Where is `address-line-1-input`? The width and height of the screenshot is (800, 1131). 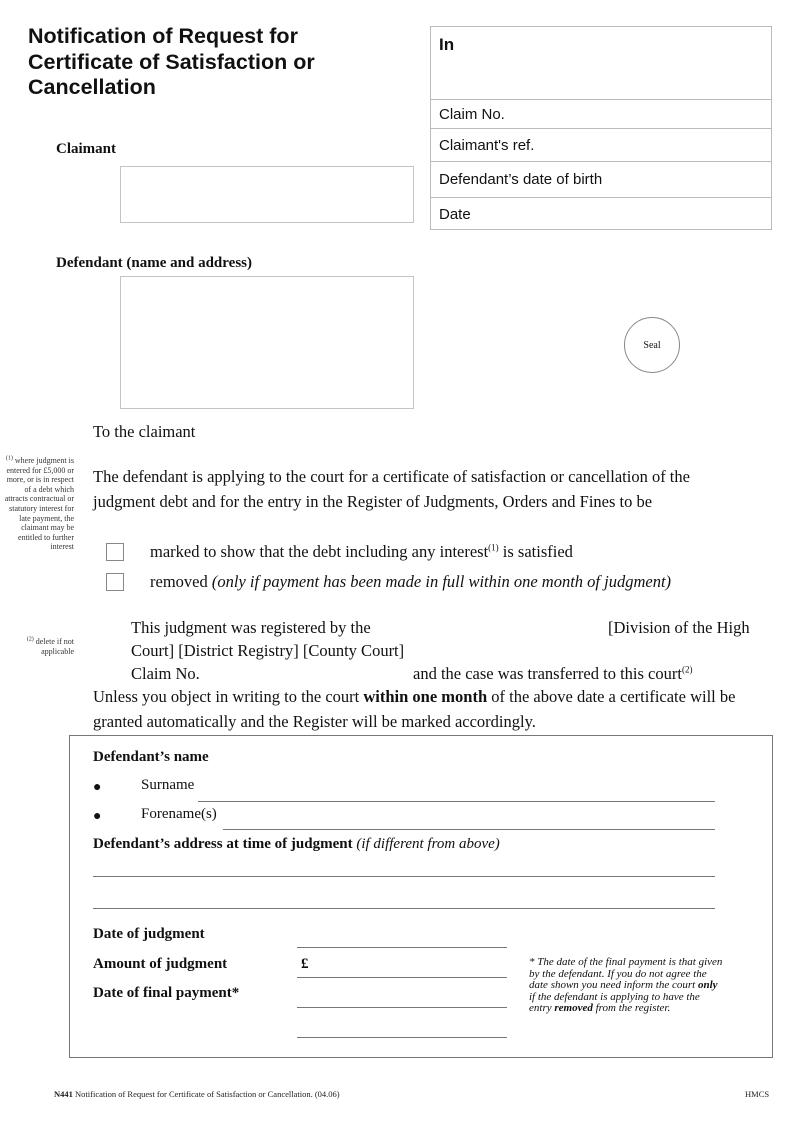 address-line-1-input is located at coordinates (404, 876).